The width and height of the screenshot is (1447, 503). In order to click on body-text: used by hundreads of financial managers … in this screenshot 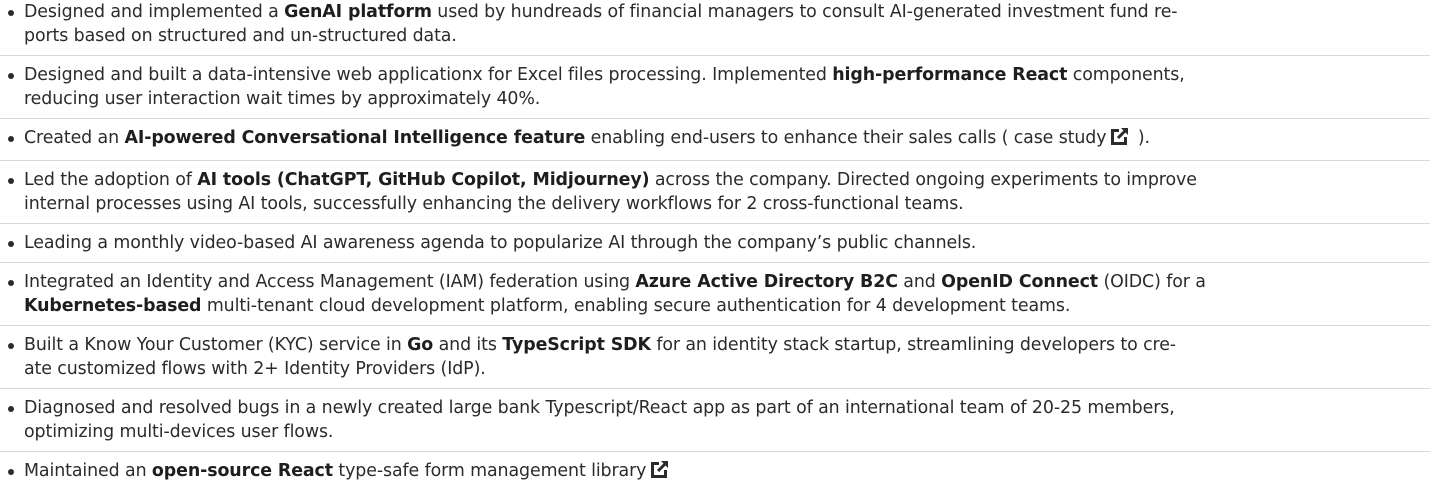, I will do `click(804, 12)`.